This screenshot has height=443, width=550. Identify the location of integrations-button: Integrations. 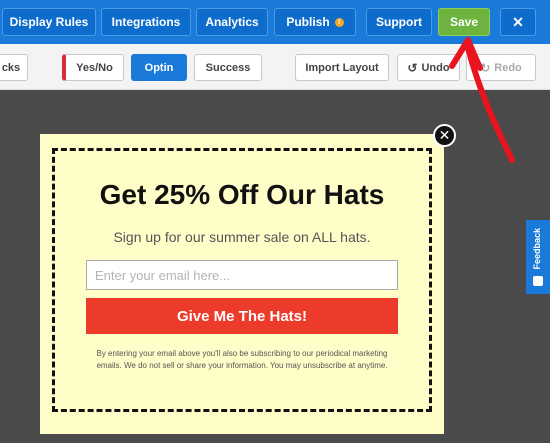
(146, 22).